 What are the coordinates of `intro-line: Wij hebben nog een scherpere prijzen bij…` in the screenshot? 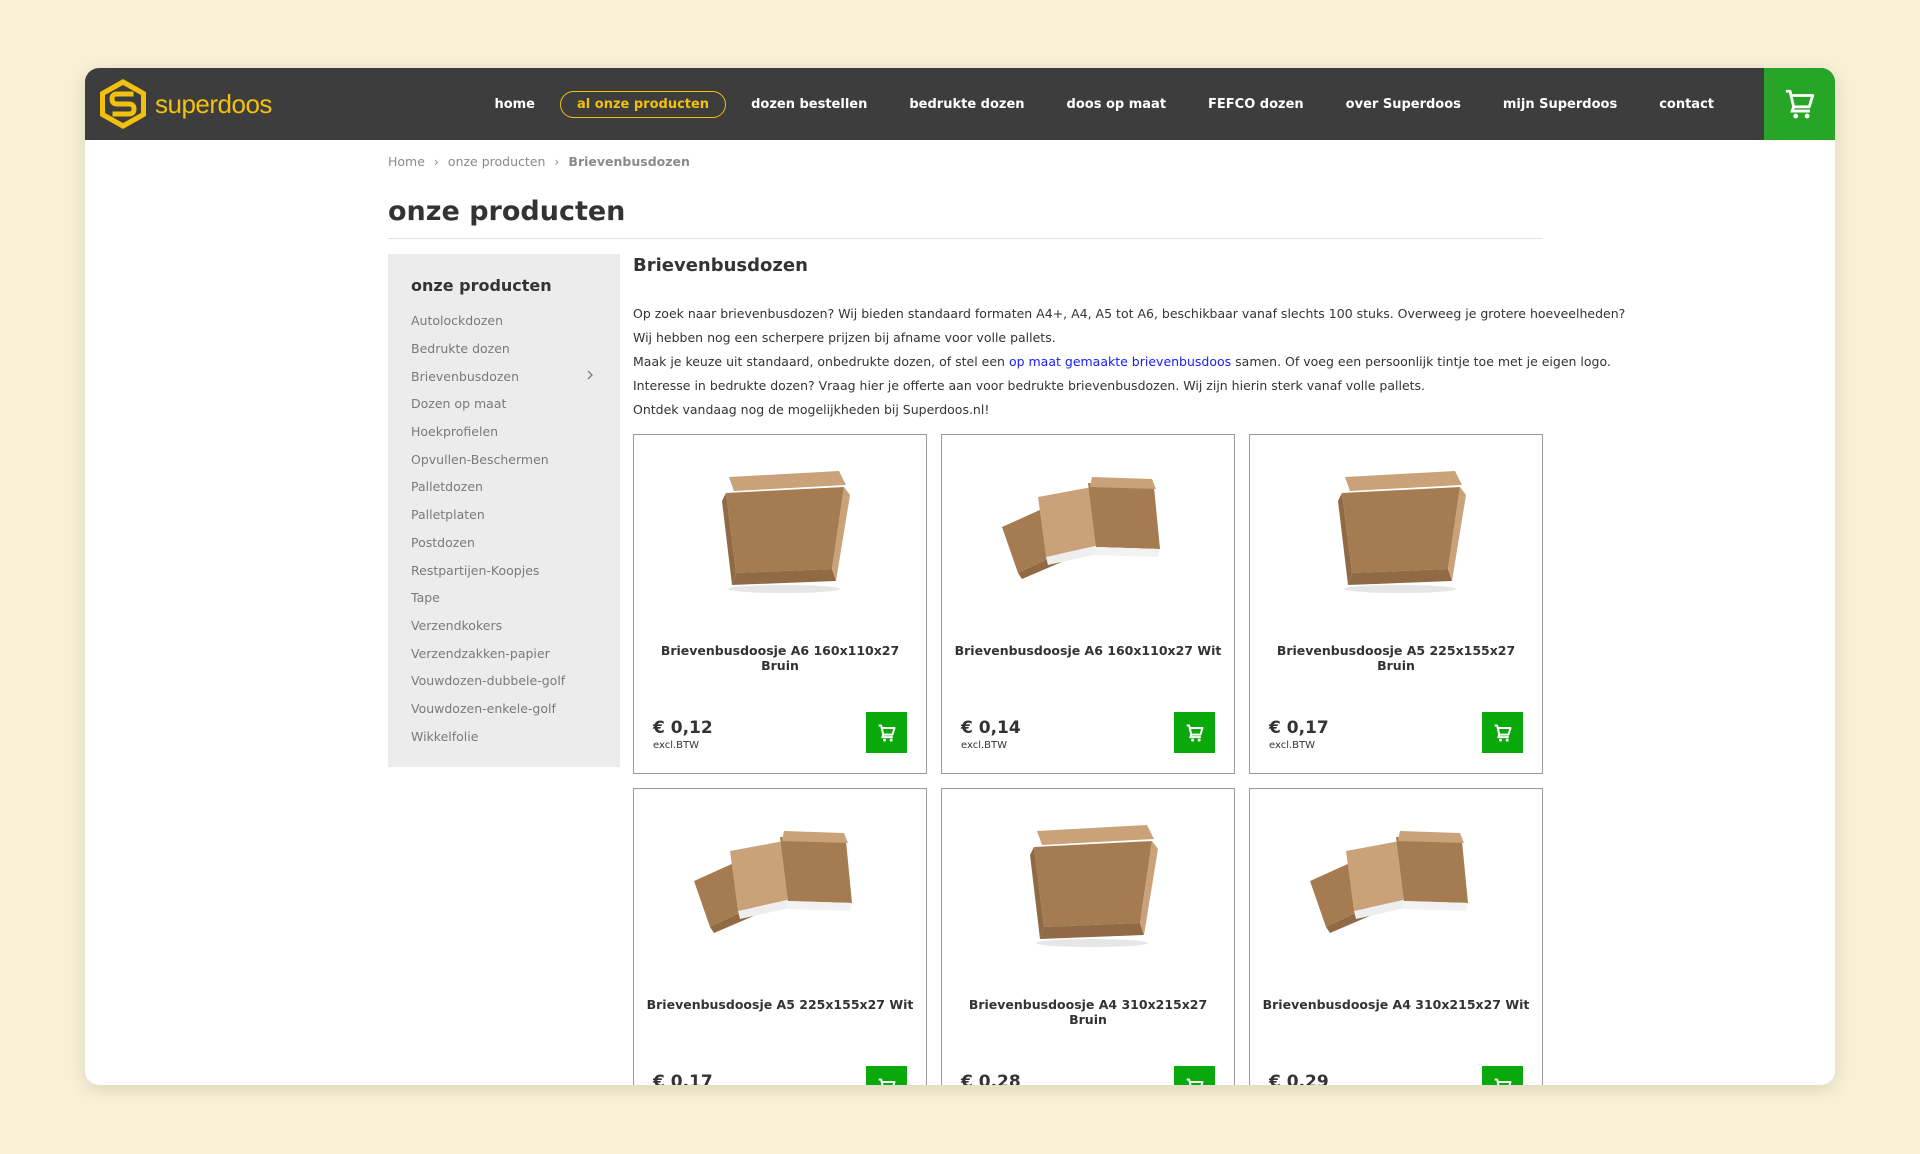 It's located at (844, 337).